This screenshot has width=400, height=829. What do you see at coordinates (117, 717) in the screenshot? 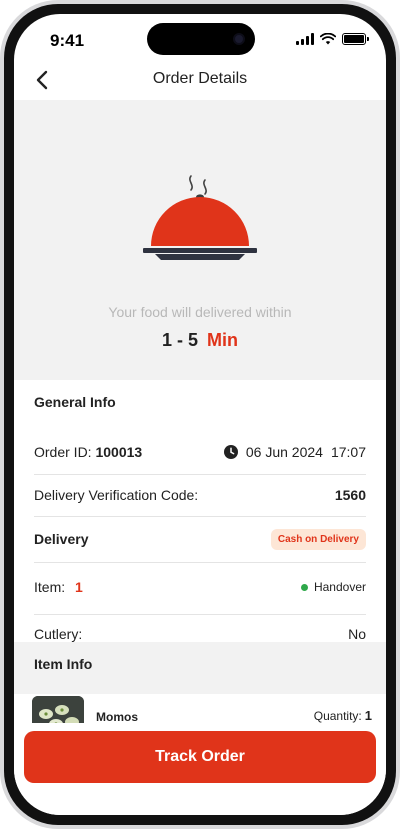
I see `item-name: Momos` at bounding box center [117, 717].